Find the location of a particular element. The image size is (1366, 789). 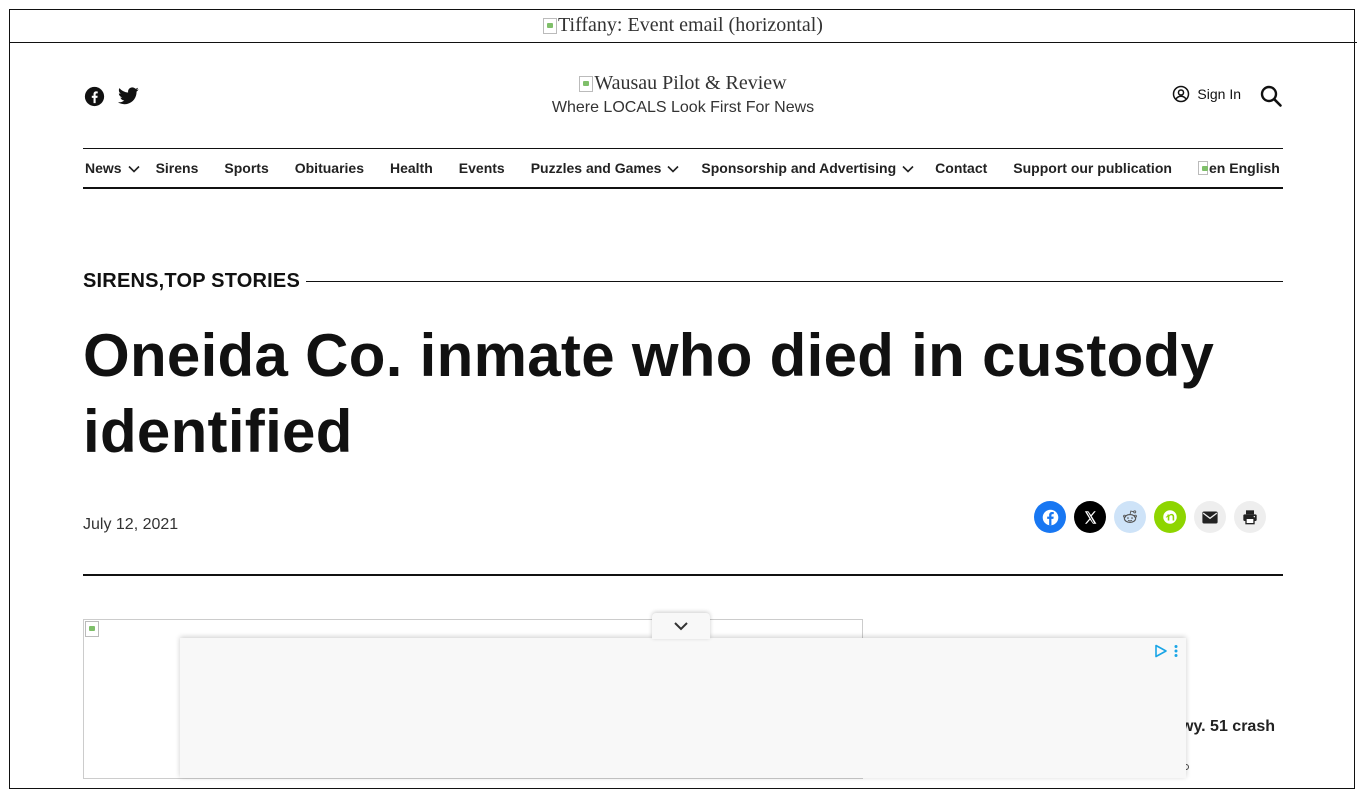

play-triangle-icon is located at coordinates (1161, 651).